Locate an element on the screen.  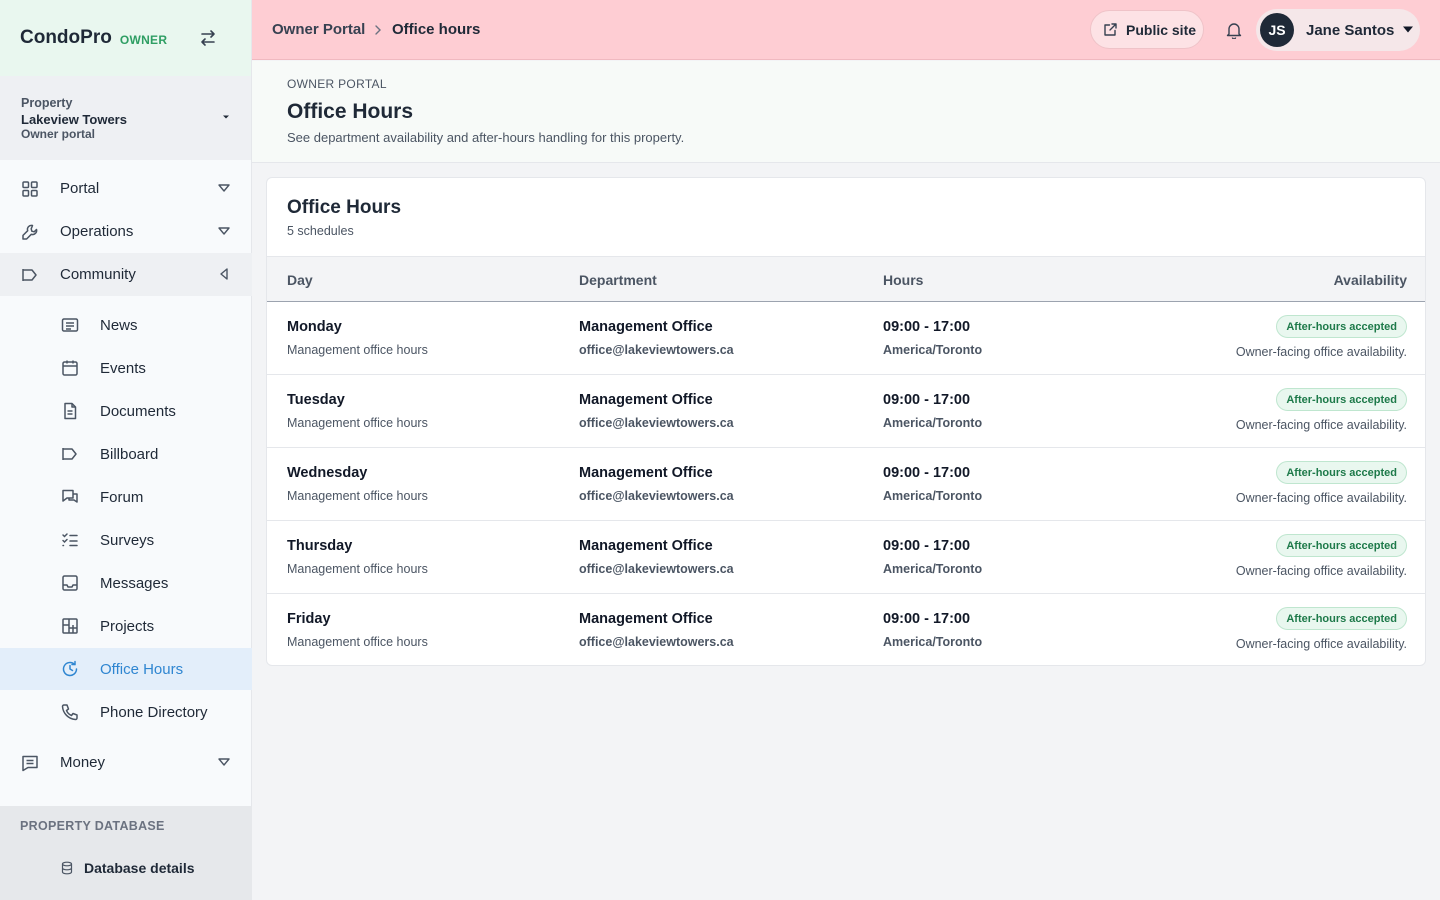
nav-database-details: Database details is located at coordinates (127, 868).